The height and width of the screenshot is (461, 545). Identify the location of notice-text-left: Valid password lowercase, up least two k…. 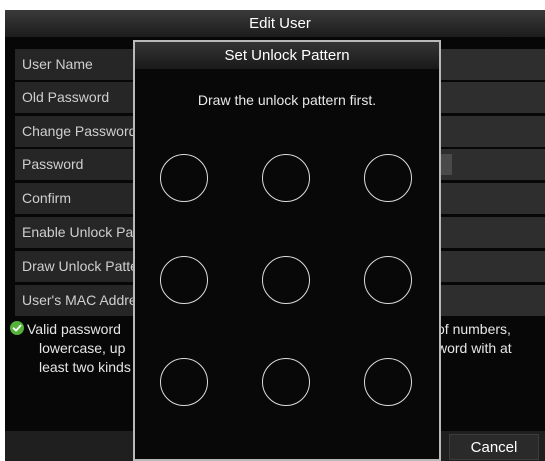
(70, 348).